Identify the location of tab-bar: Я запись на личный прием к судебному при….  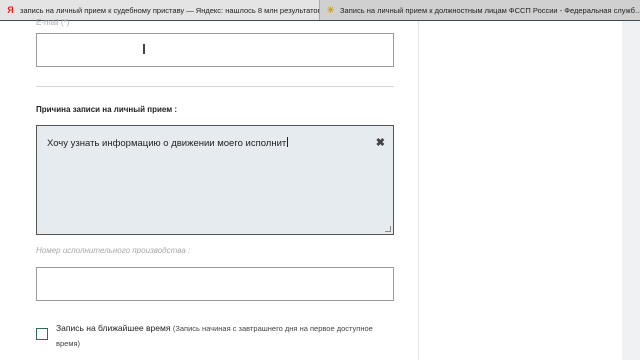
(320, 10).